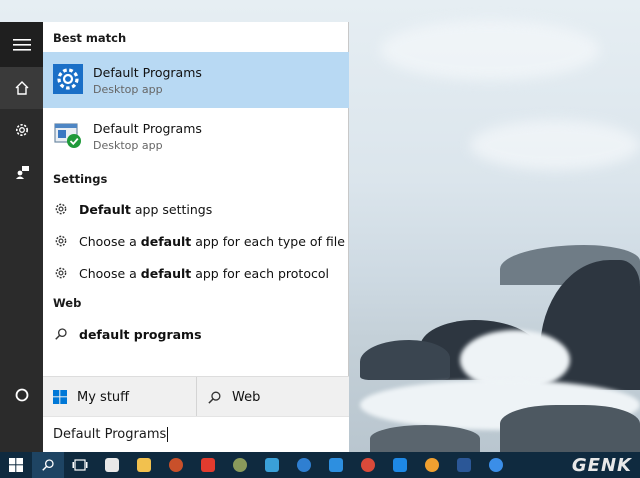 This screenshot has height=478, width=640. I want to click on start-rail, so click(21, 237).